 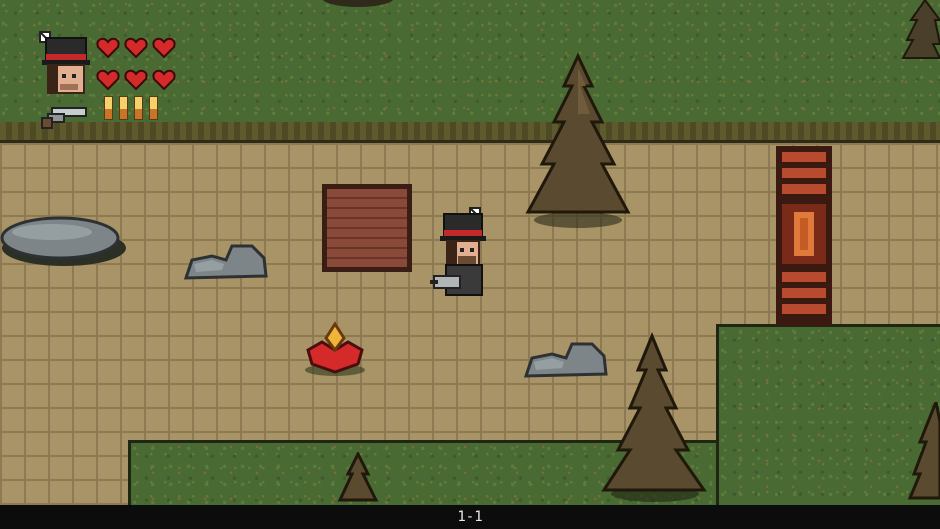 What do you see at coordinates (64, 62) in the screenshot?
I see `player-portrait` at bounding box center [64, 62].